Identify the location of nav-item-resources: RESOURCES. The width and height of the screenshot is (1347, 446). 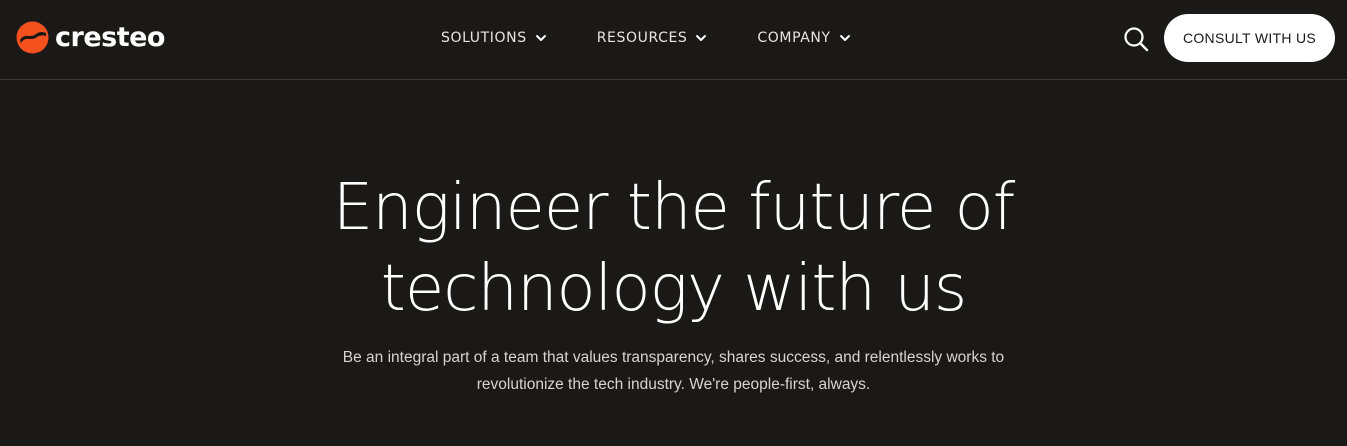
(652, 38).